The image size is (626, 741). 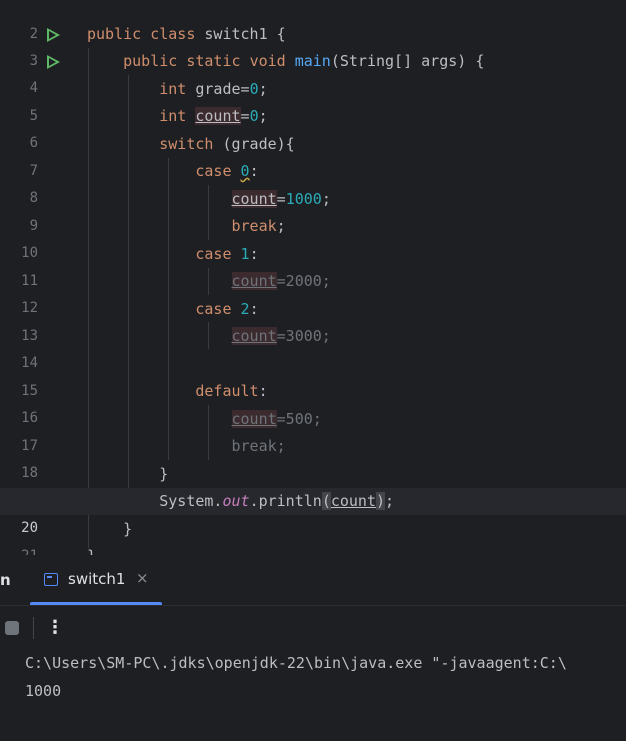 I want to click on code-line: 12 count=2000;, so click(x=313, y=292).